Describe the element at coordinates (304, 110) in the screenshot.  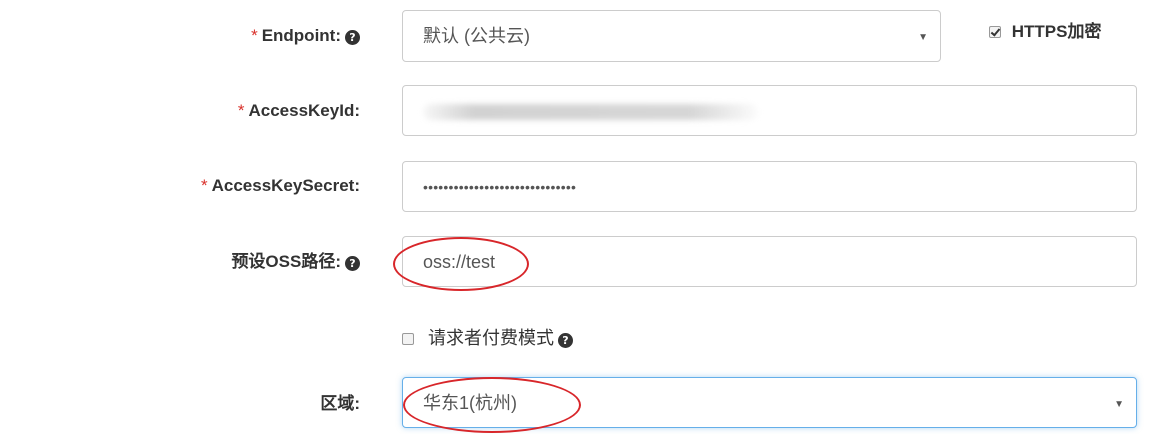
I see `access-key-id-label-text: AccessKeyId:` at that location.